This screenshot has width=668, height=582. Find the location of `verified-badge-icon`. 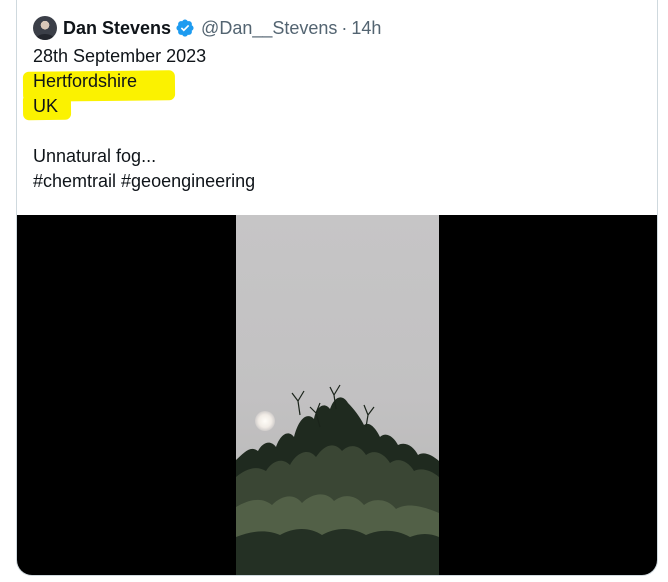

verified-badge-icon is located at coordinates (185, 28).